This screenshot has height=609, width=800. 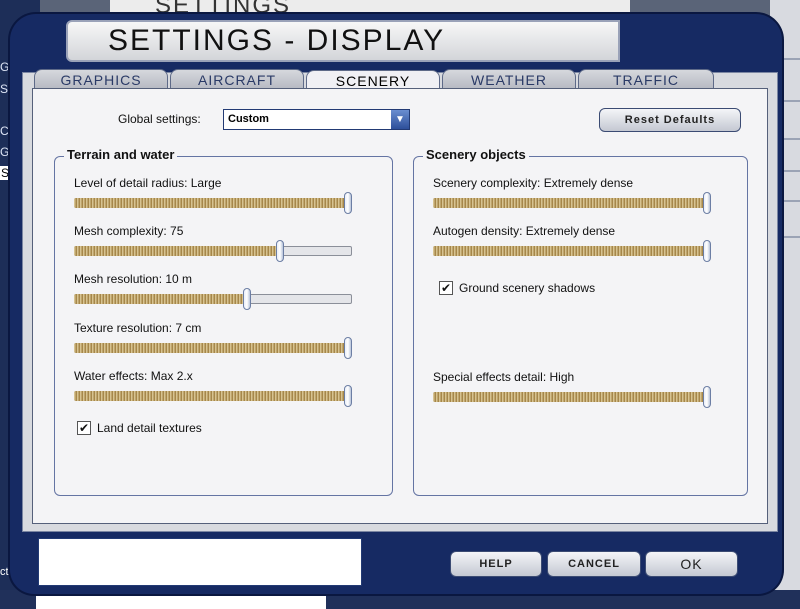 I want to click on tab-graphics: GRAPHICS, so click(x=101, y=79).